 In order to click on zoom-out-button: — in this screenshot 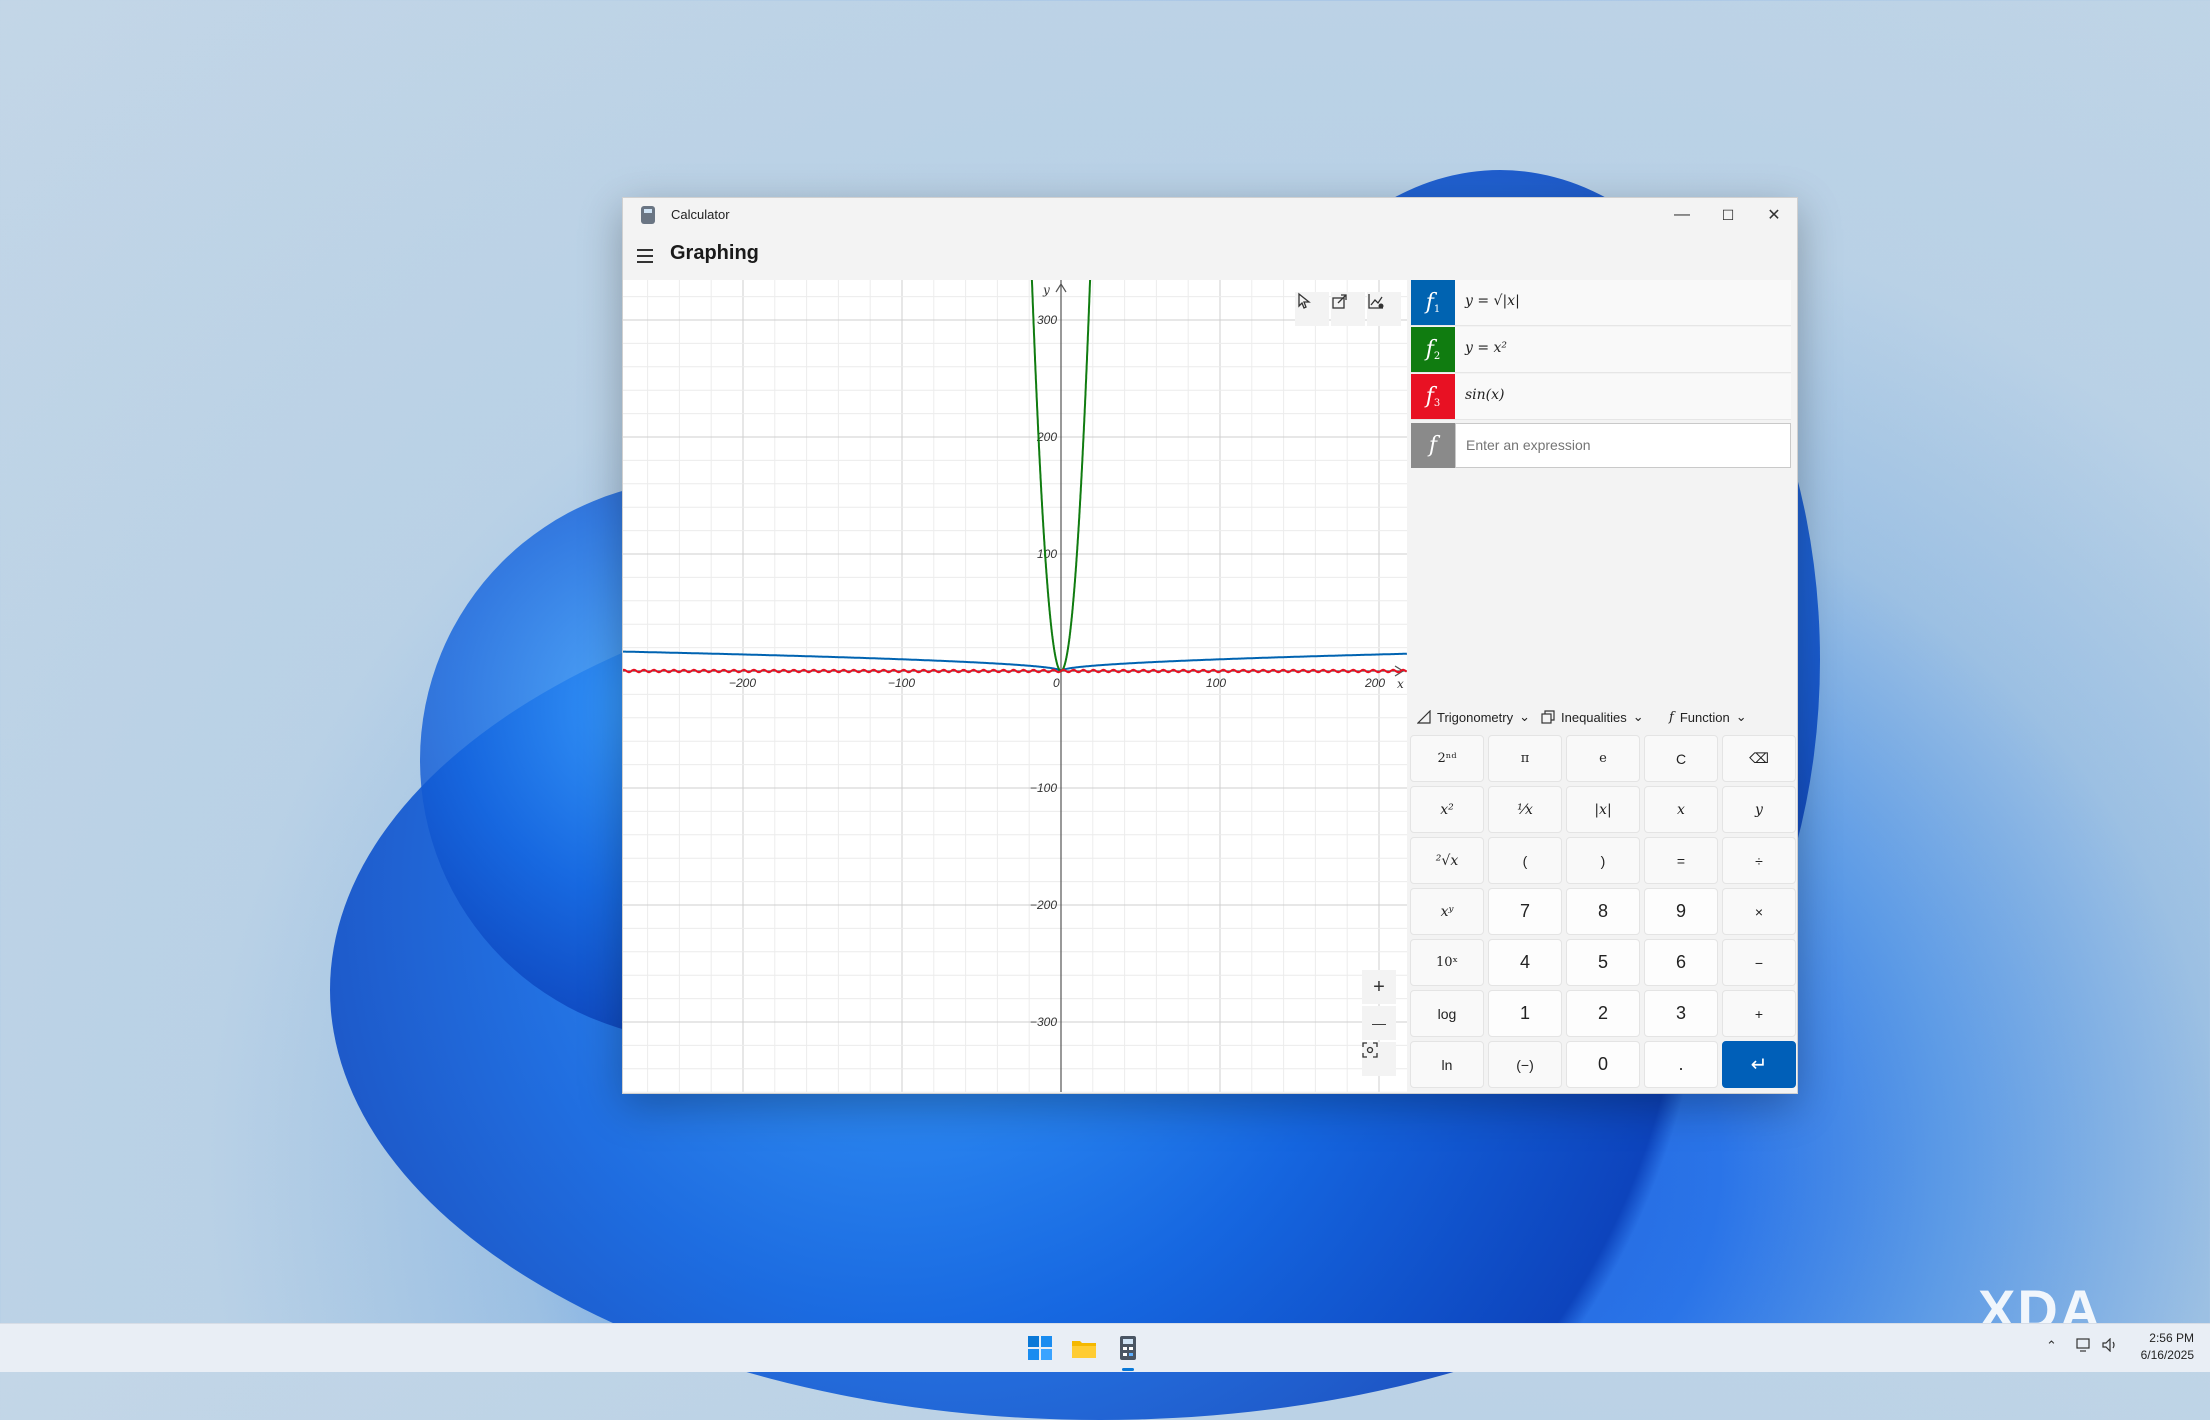, I will do `click(1379, 1023)`.